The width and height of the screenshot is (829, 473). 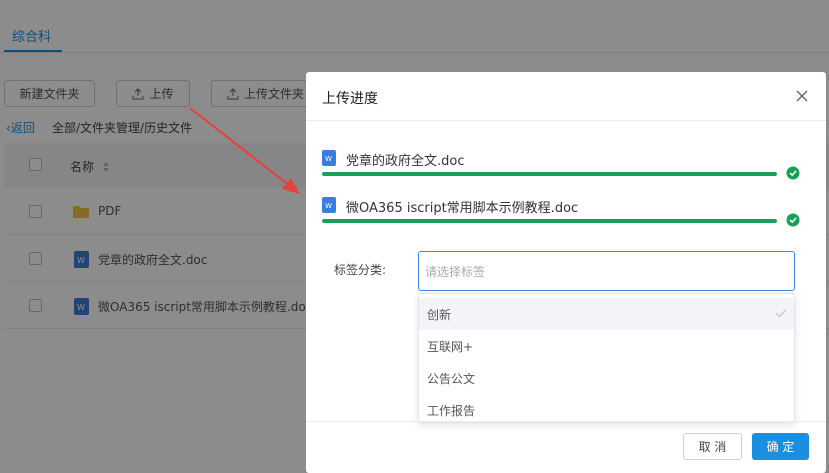 I want to click on tag-option-label: 工作报告, so click(x=451, y=410).